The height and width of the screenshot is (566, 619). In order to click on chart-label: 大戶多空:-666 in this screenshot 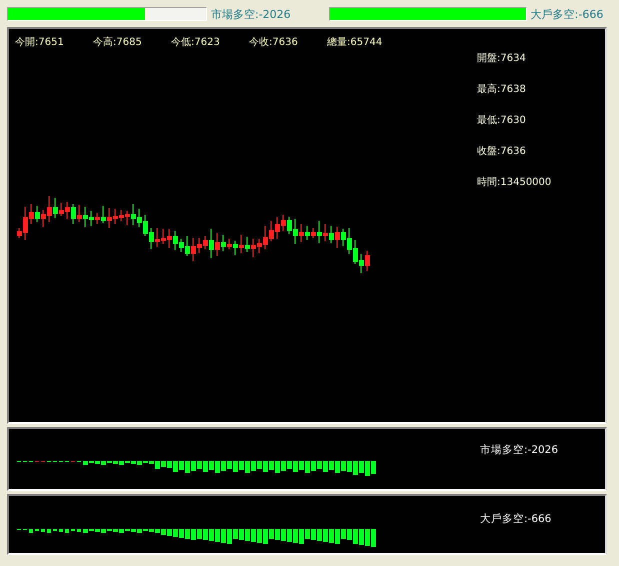, I will do `click(516, 519)`.